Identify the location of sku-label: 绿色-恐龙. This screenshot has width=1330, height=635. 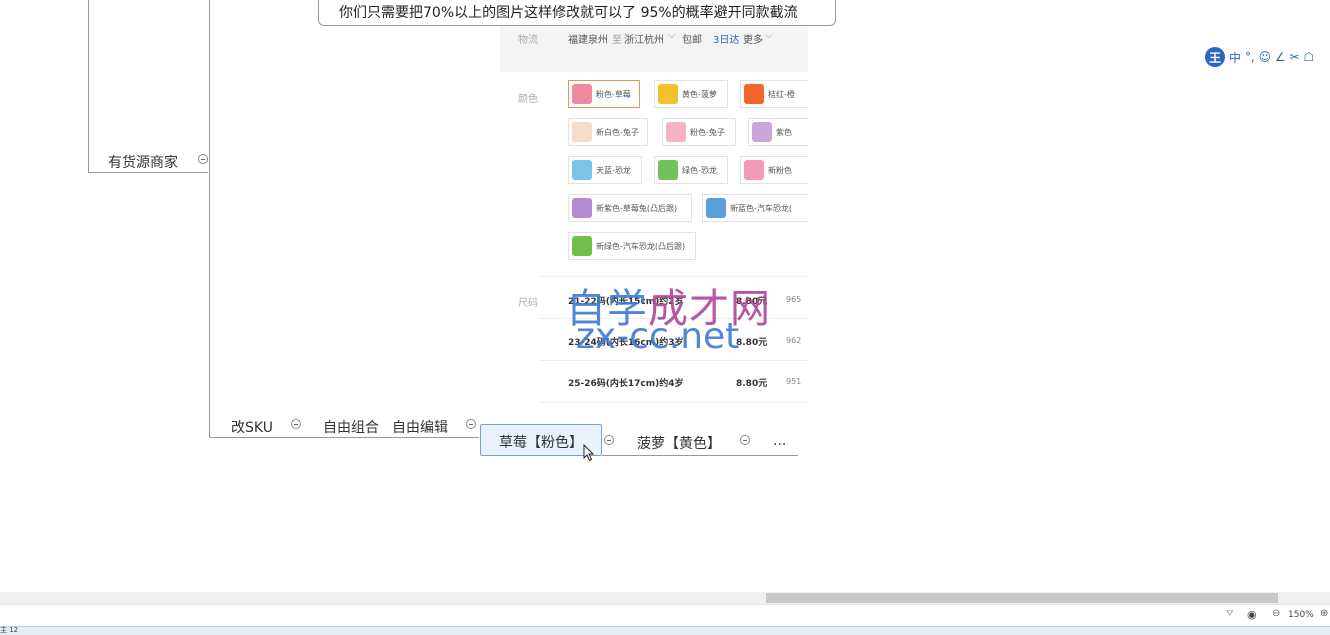
(699, 170).